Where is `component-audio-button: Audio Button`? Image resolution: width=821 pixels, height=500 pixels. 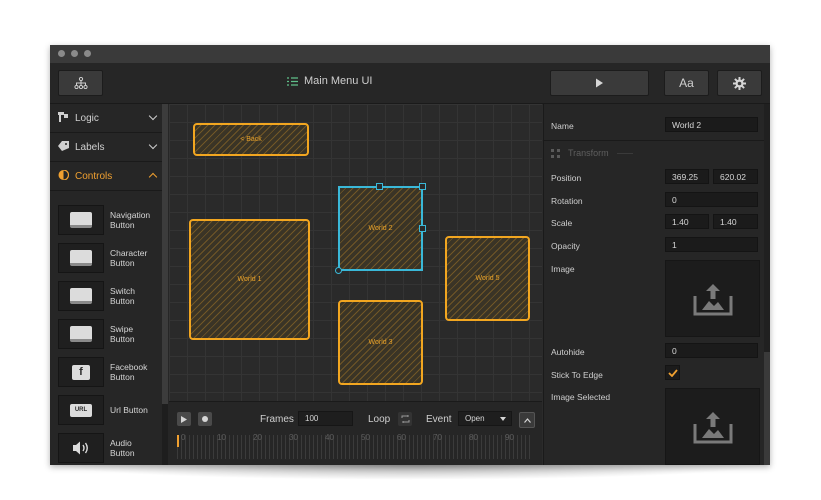
component-audio-button: Audio Button is located at coordinates (106, 447).